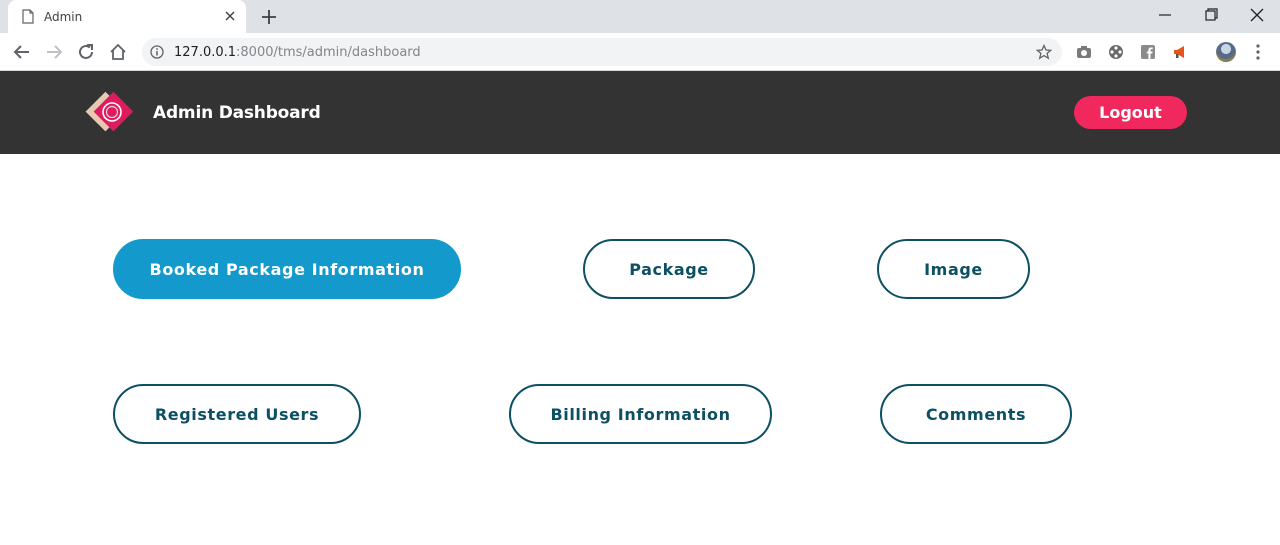  Describe the element at coordinates (1257, 15) in the screenshot. I see `close-window-icon` at that location.